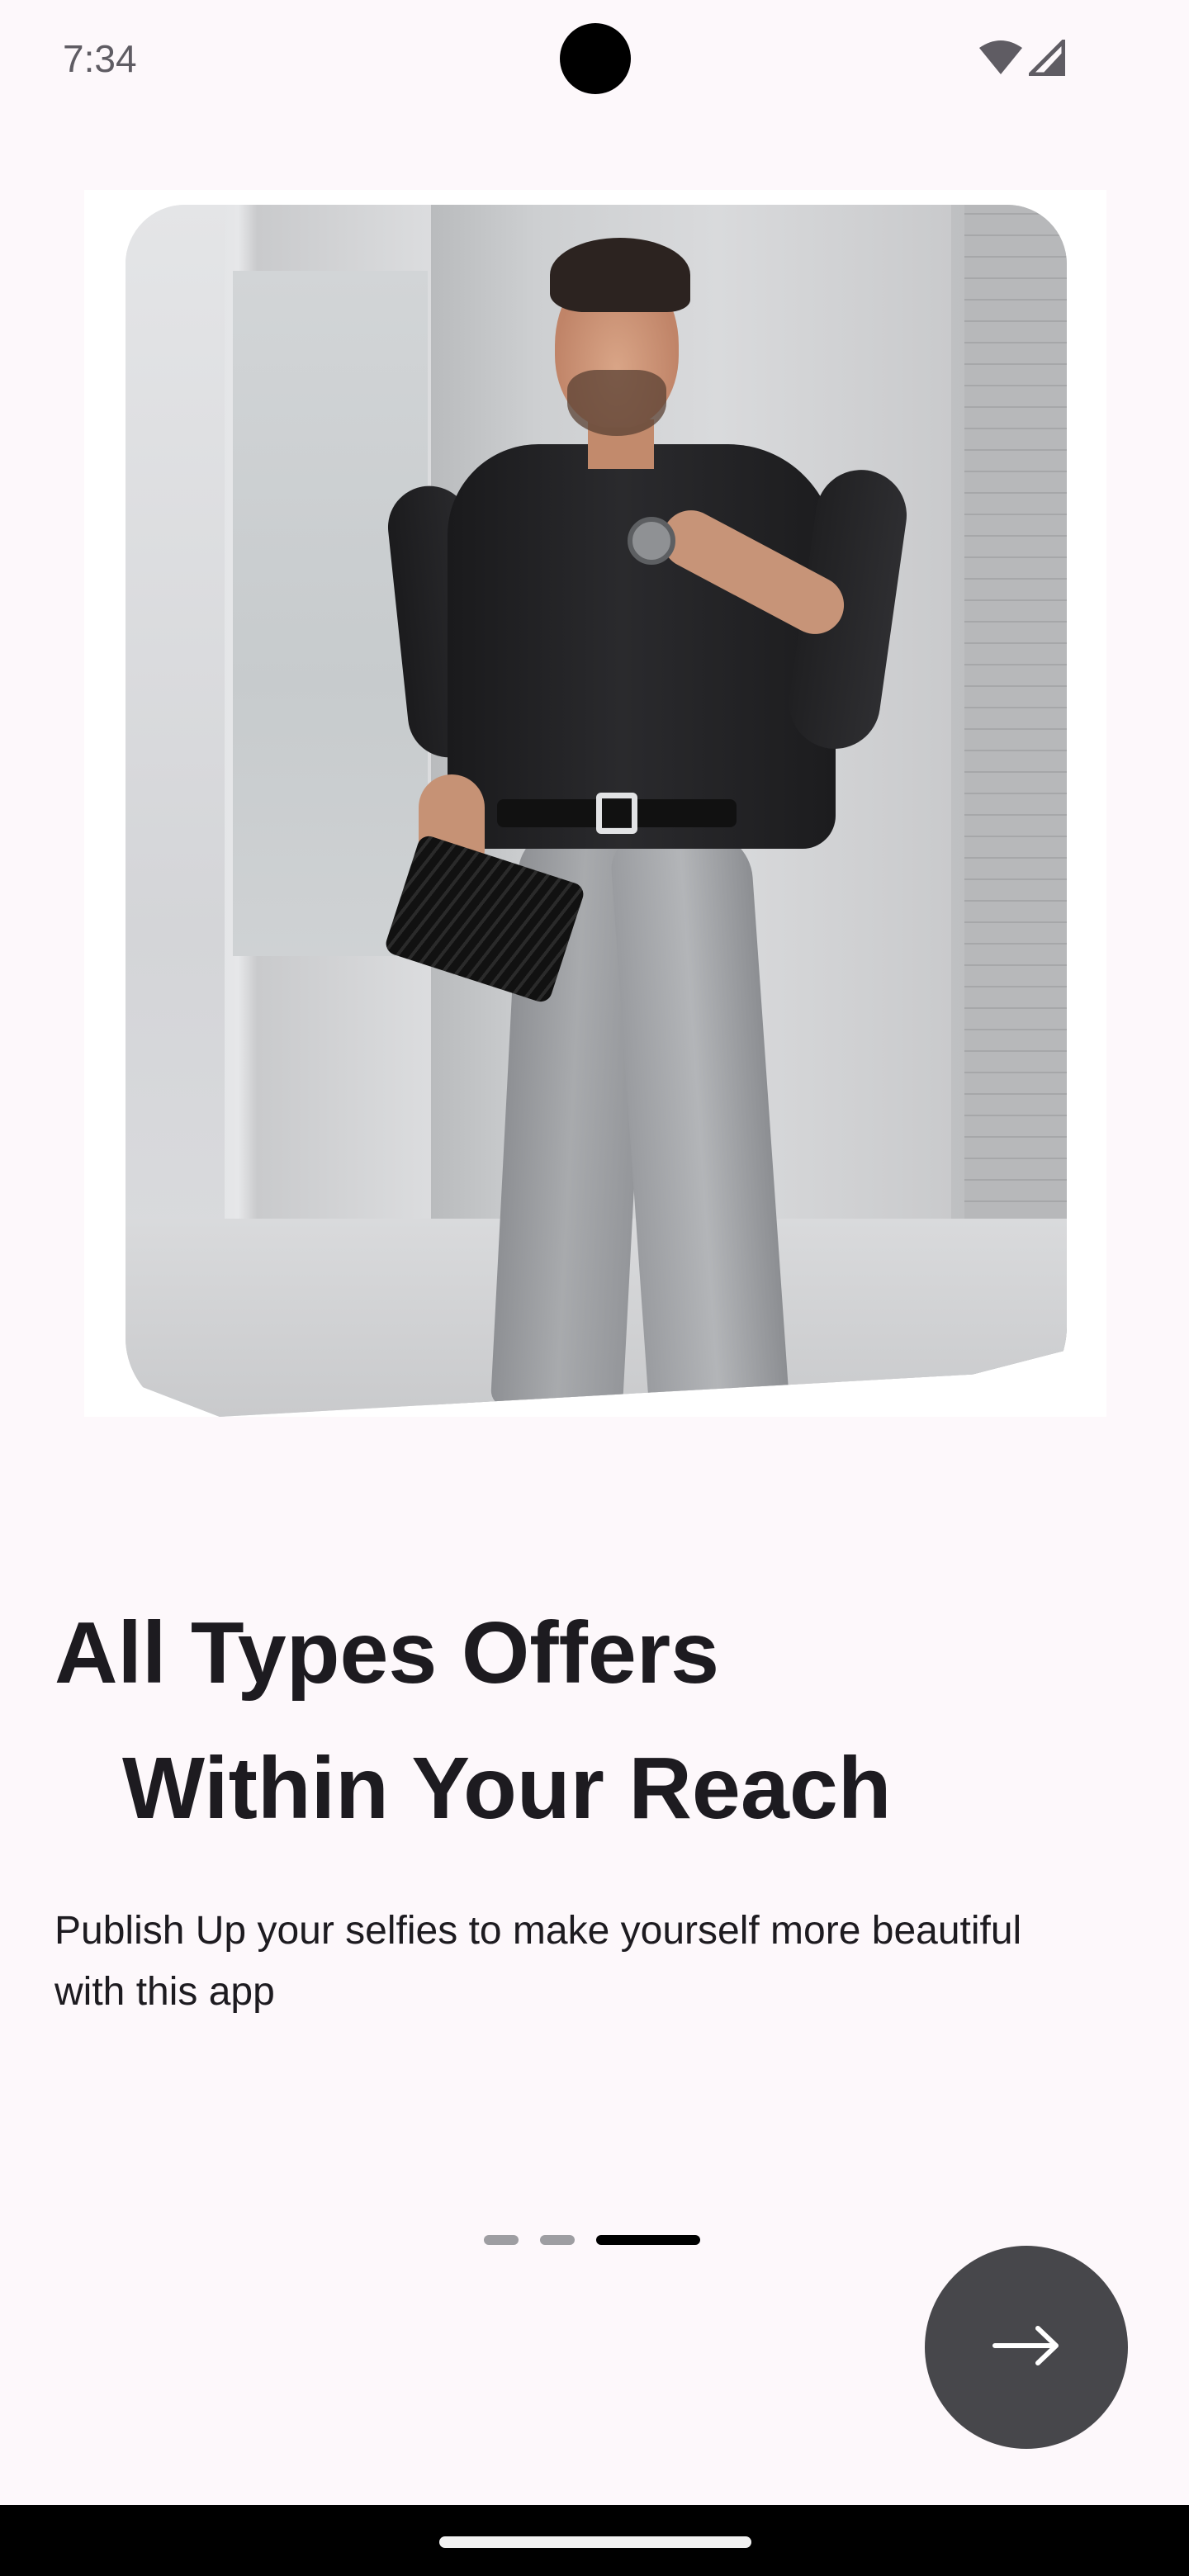 The height and width of the screenshot is (2576, 1189). What do you see at coordinates (1001, 58) in the screenshot?
I see `wifi-icon` at bounding box center [1001, 58].